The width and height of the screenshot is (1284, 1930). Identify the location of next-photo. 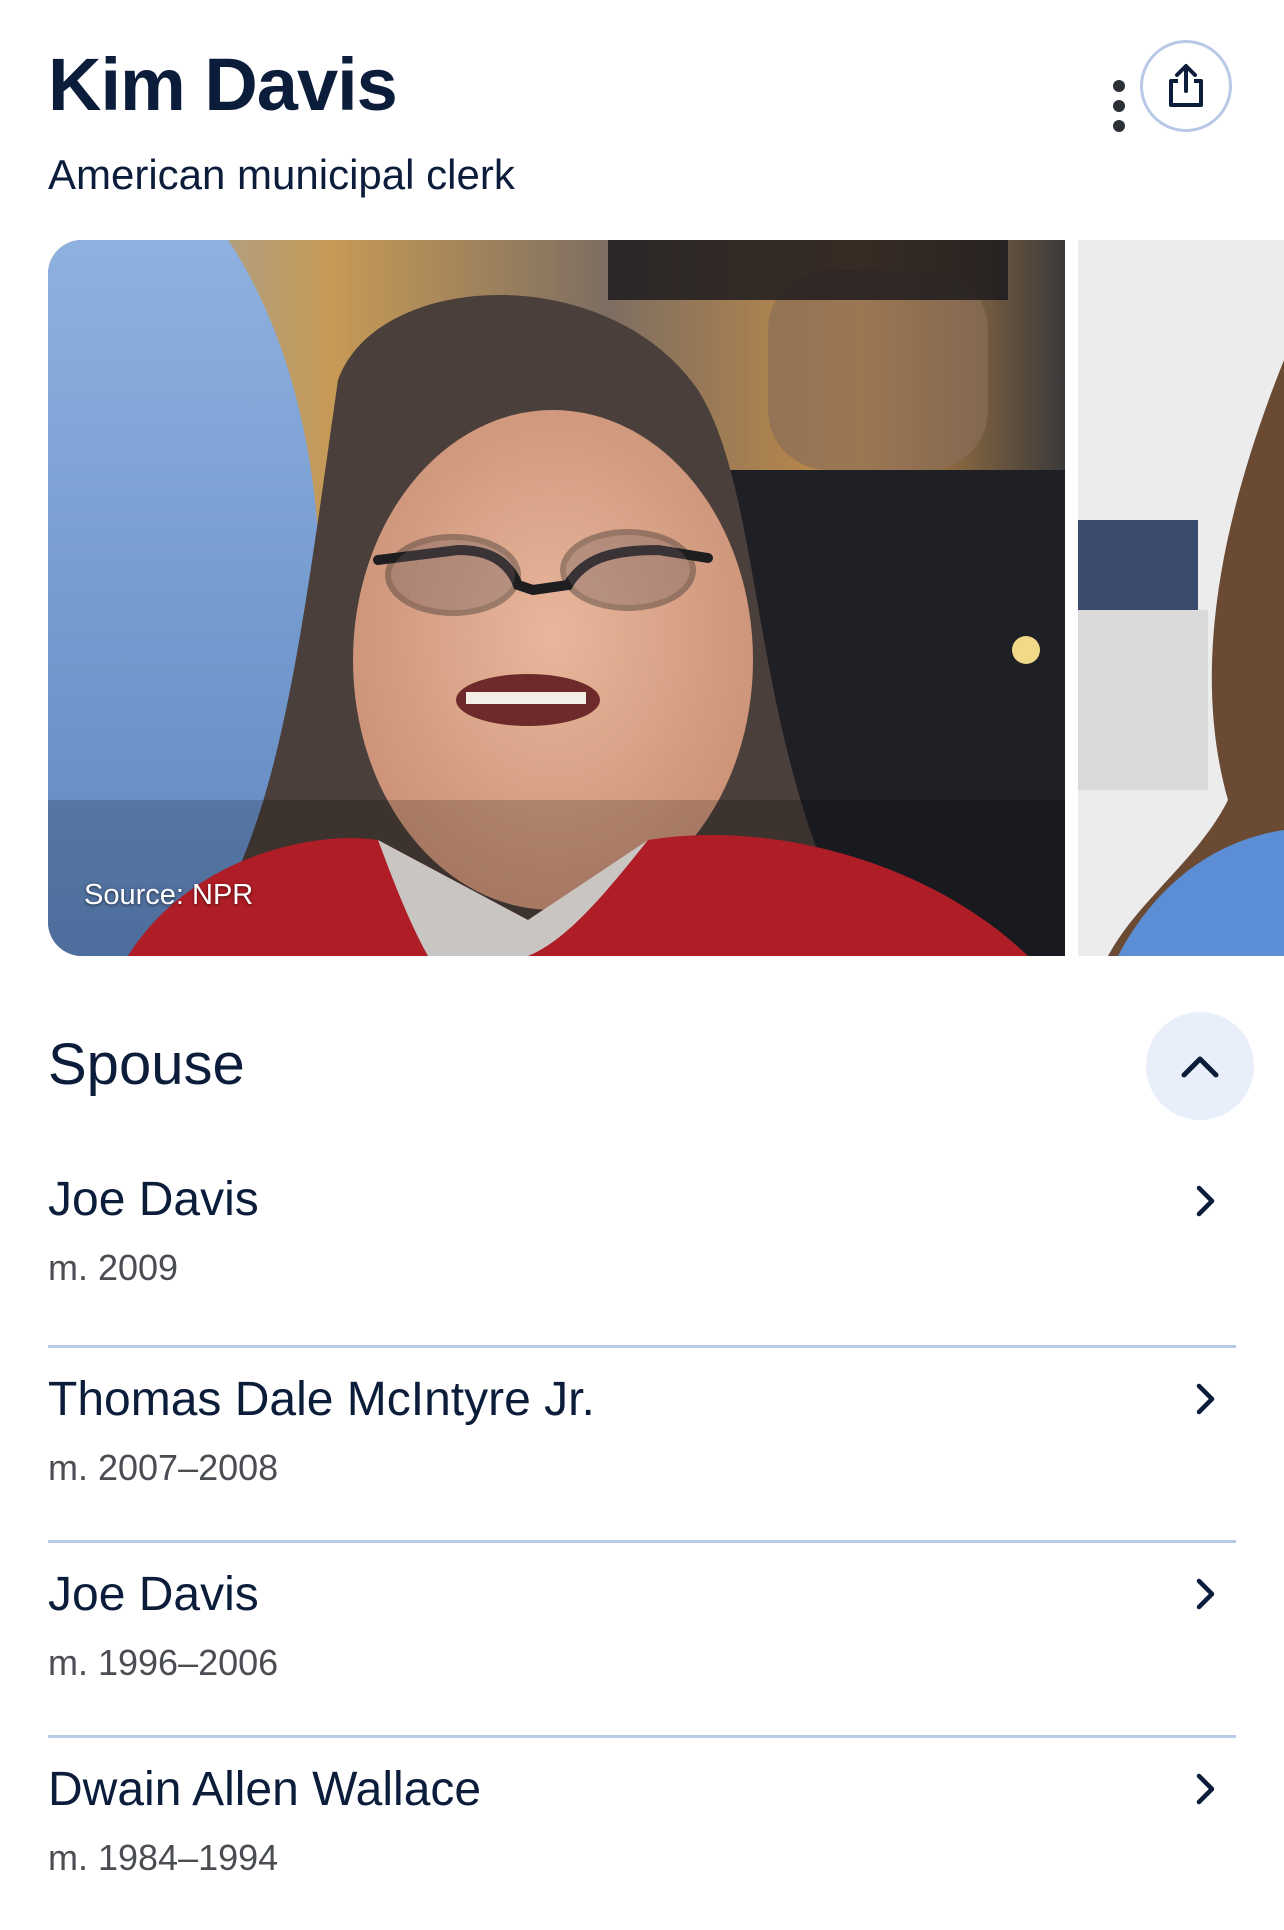
(1181, 598).